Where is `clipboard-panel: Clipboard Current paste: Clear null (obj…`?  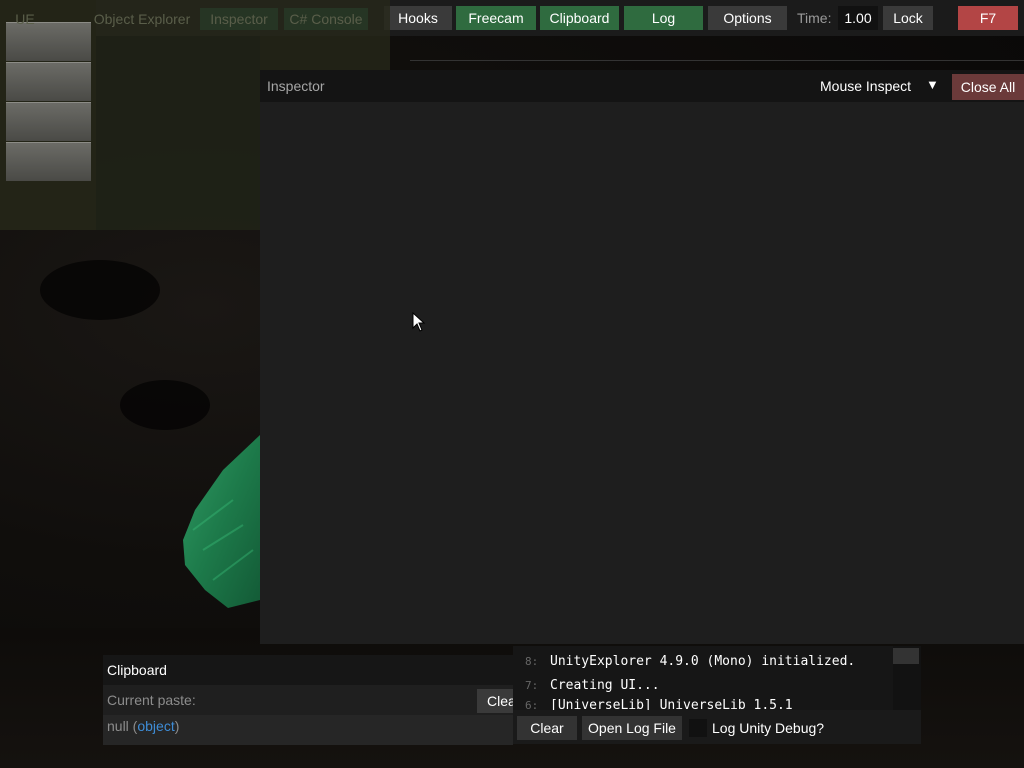
clipboard-panel: Clipboard Current paste: Clear null (obj… is located at coordinates (308, 700).